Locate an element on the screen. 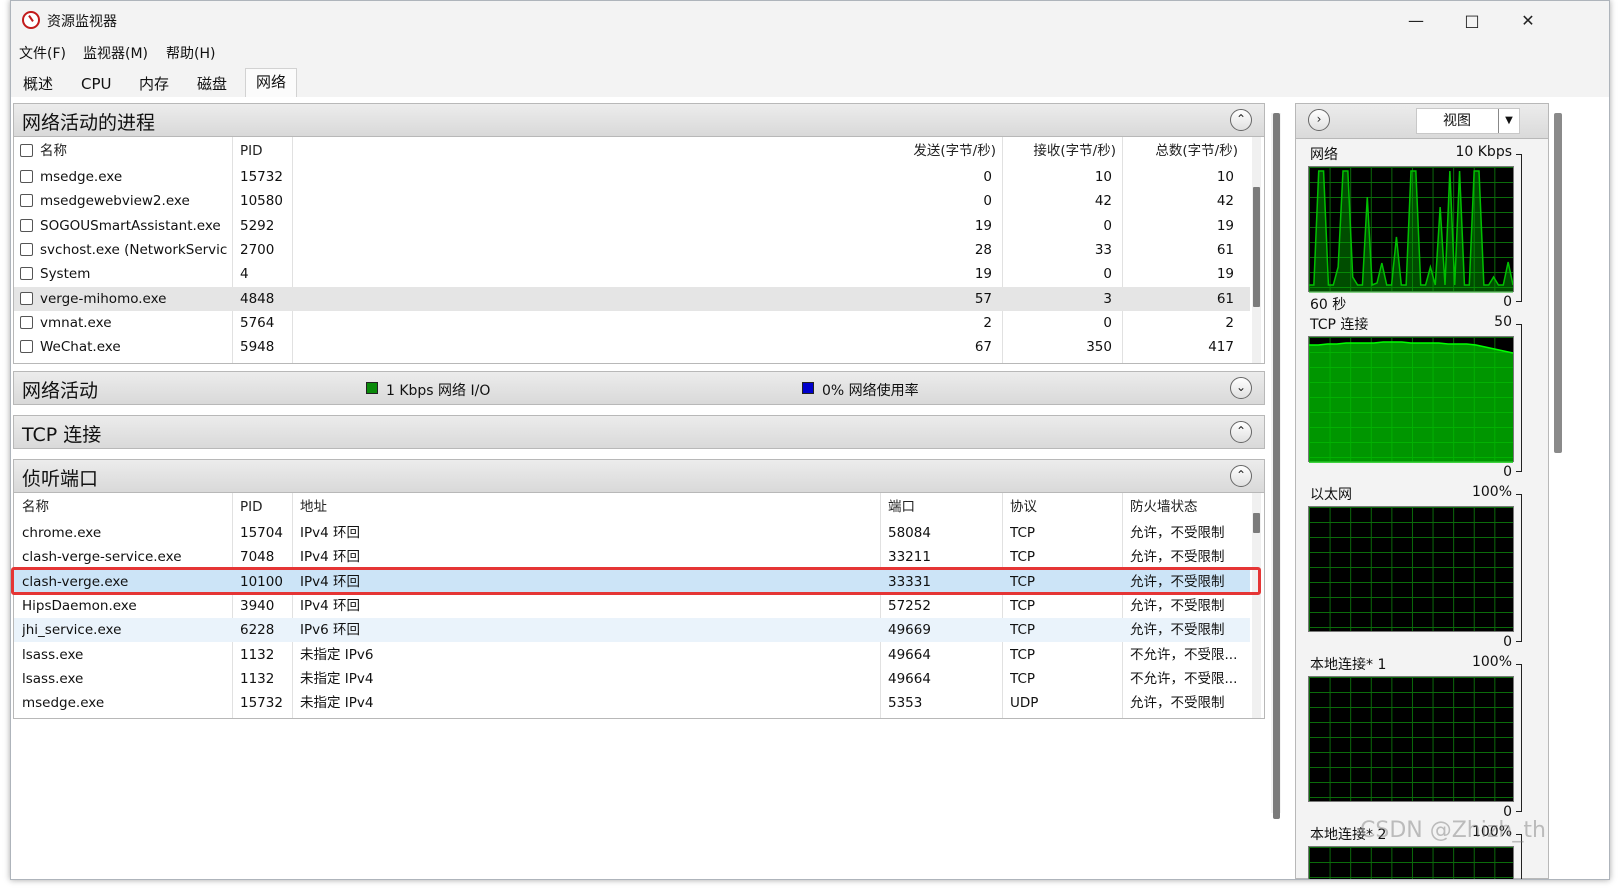 Image resolution: width=1619 pixels, height=889 pixels. process-name: System is located at coordinates (65, 274).